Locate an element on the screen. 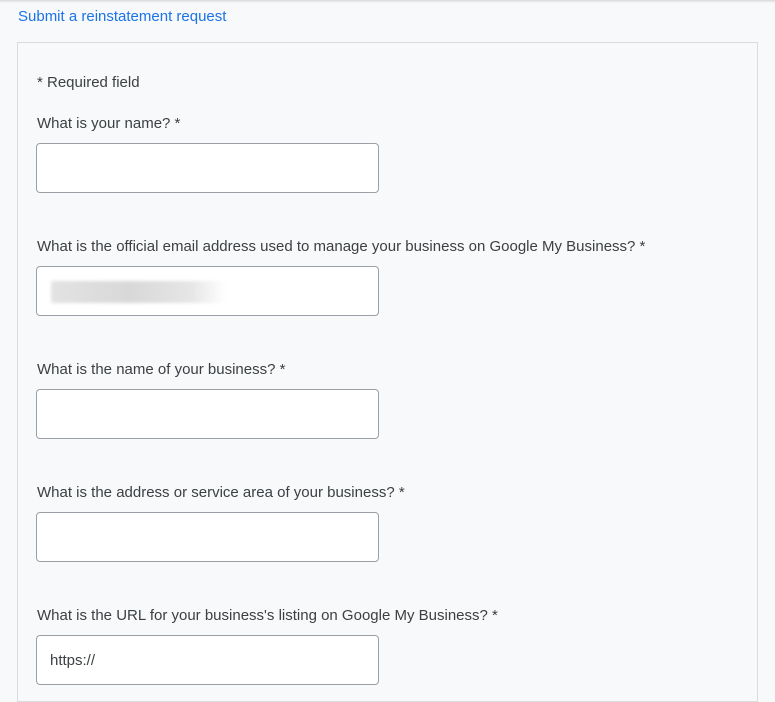 The image size is (775, 702). business-name-label: What is the name of your business? * is located at coordinates (161, 369).